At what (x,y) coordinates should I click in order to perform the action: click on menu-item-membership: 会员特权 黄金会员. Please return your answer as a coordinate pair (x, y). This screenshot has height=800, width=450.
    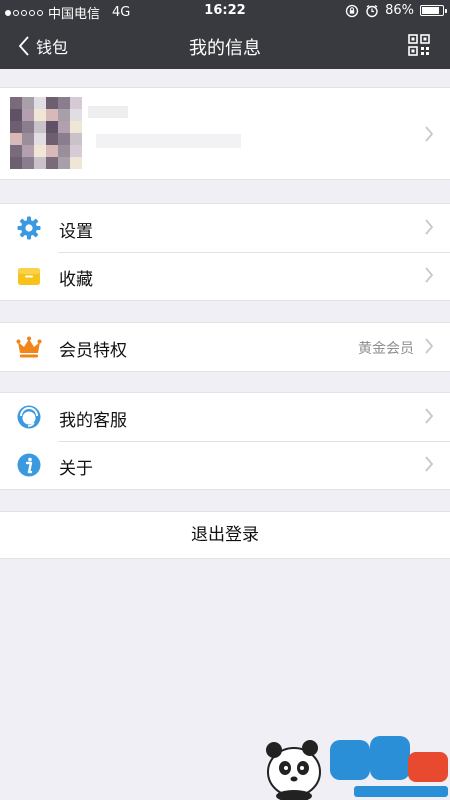
    Looking at the image, I should click on (225, 347).